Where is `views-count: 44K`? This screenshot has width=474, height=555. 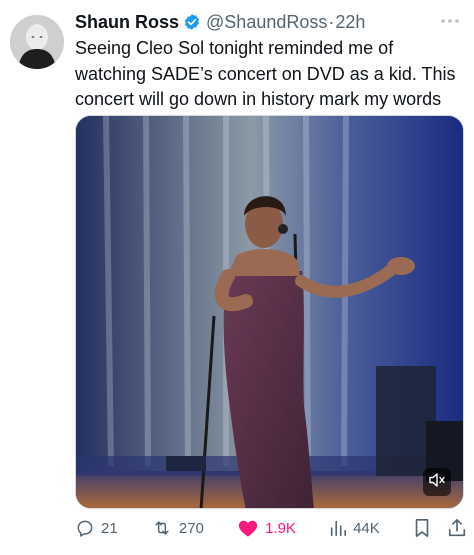
views-count: 44K is located at coordinates (366, 528).